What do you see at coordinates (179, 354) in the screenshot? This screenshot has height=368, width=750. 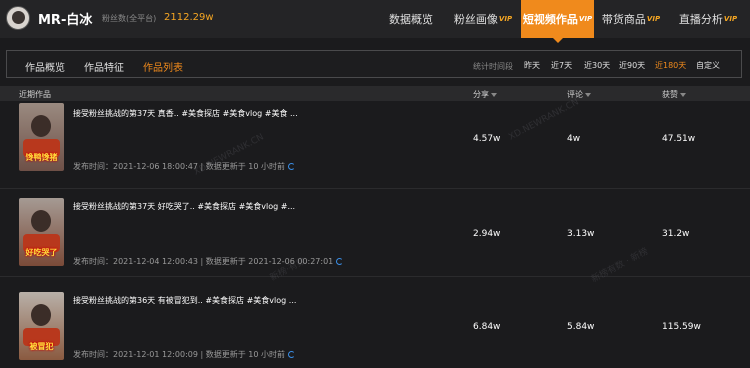 I see `publish-and-update-time: 发布时间：2021-12-01 12:00:09 | 数据更新于 10 小时前` at bounding box center [179, 354].